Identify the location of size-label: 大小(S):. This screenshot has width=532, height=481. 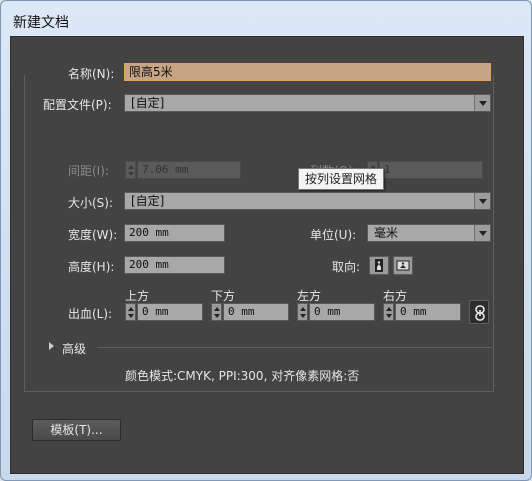
(91, 203).